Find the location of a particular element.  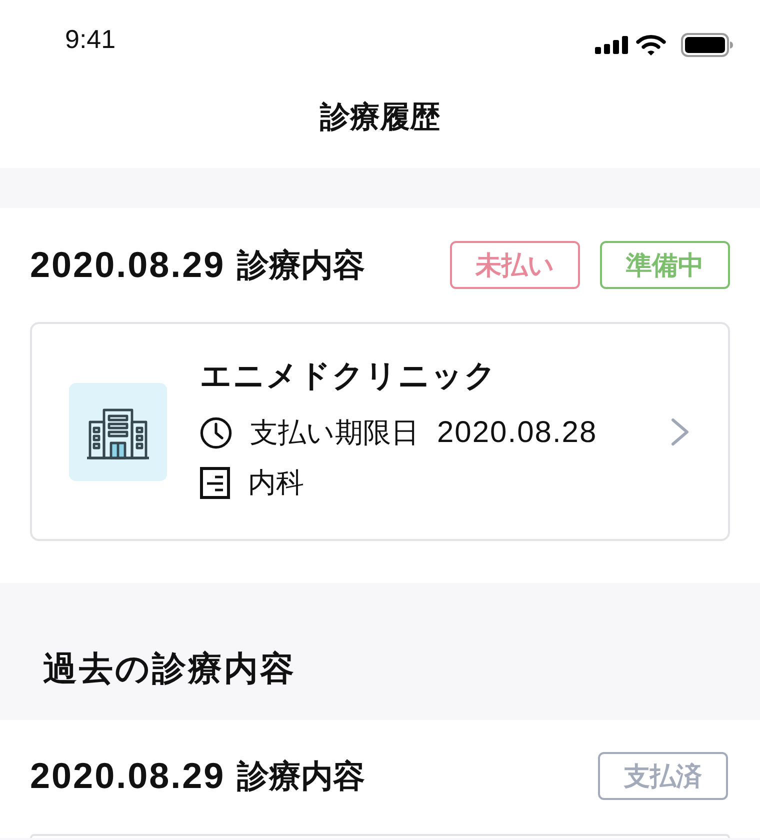

due-date: 2020.08.28 is located at coordinates (517, 433).